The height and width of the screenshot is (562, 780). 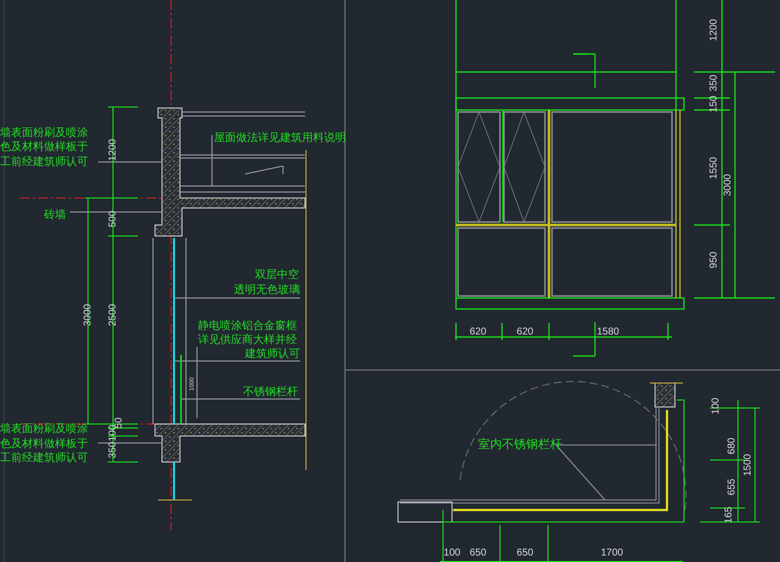 I want to click on dimension-label: 1580, so click(x=608, y=332).